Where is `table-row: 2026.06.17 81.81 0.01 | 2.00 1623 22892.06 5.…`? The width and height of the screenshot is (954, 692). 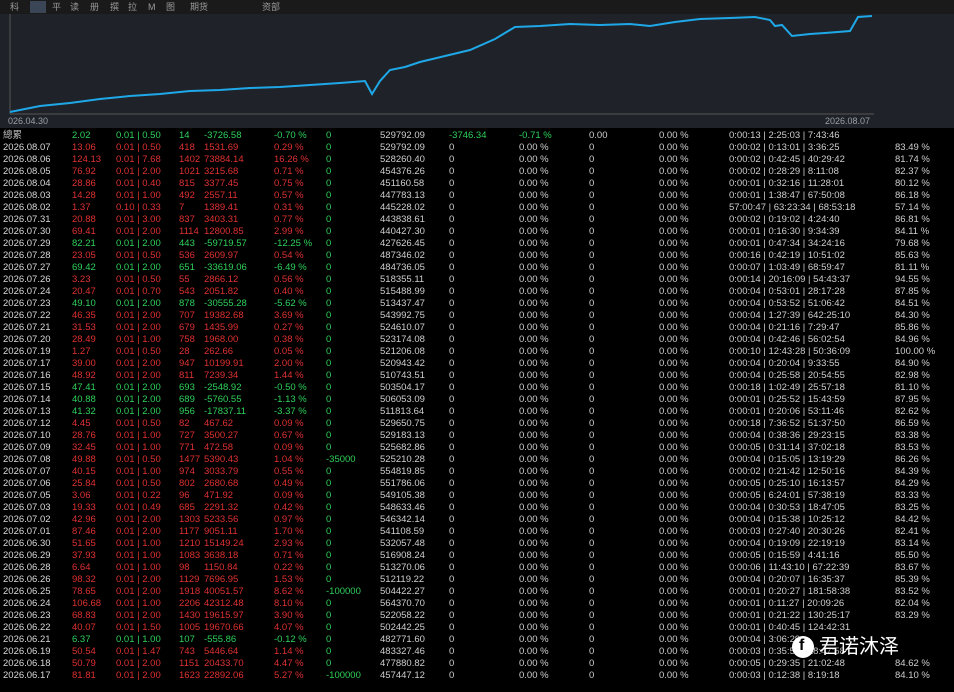
table-row: 2026.06.17 81.81 0.01 | 2.00 1623 22892.06 5.… is located at coordinates (477, 676).